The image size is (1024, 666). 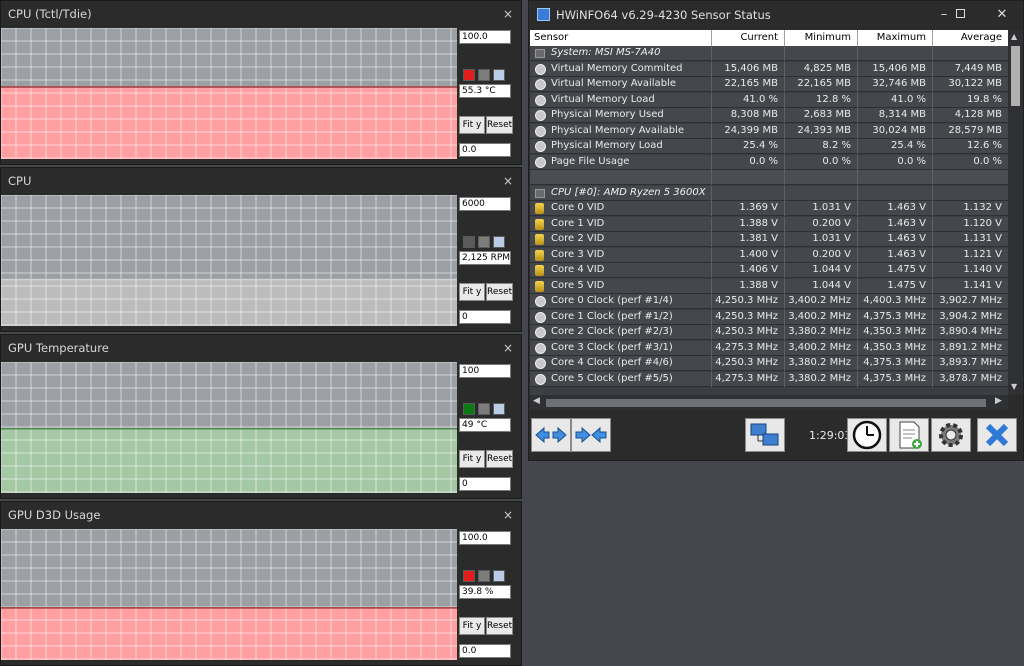 What do you see at coordinates (551, 435) in the screenshot?
I see `expand-all-button` at bounding box center [551, 435].